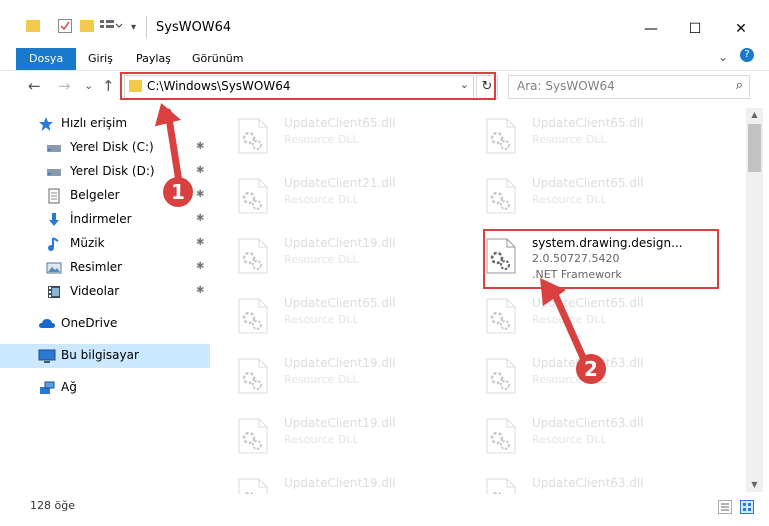 This screenshot has height=526, width=769. I want to click on maximize-button: ☐, so click(695, 29).